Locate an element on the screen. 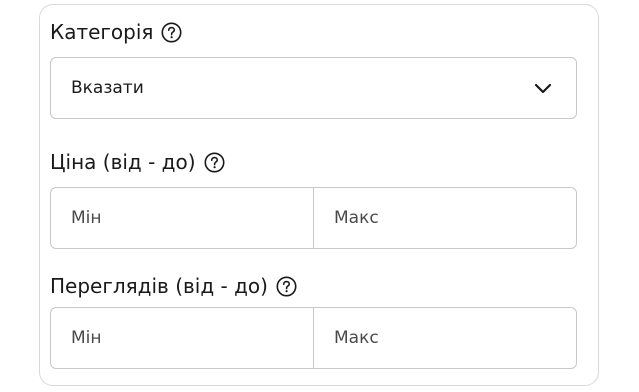  category-label: Категорія is located at coordinates (102, 32).